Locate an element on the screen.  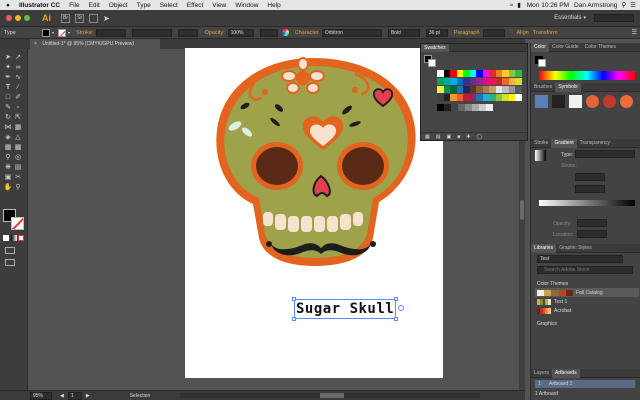
variable-width-field is located at coordinates (152, 32).